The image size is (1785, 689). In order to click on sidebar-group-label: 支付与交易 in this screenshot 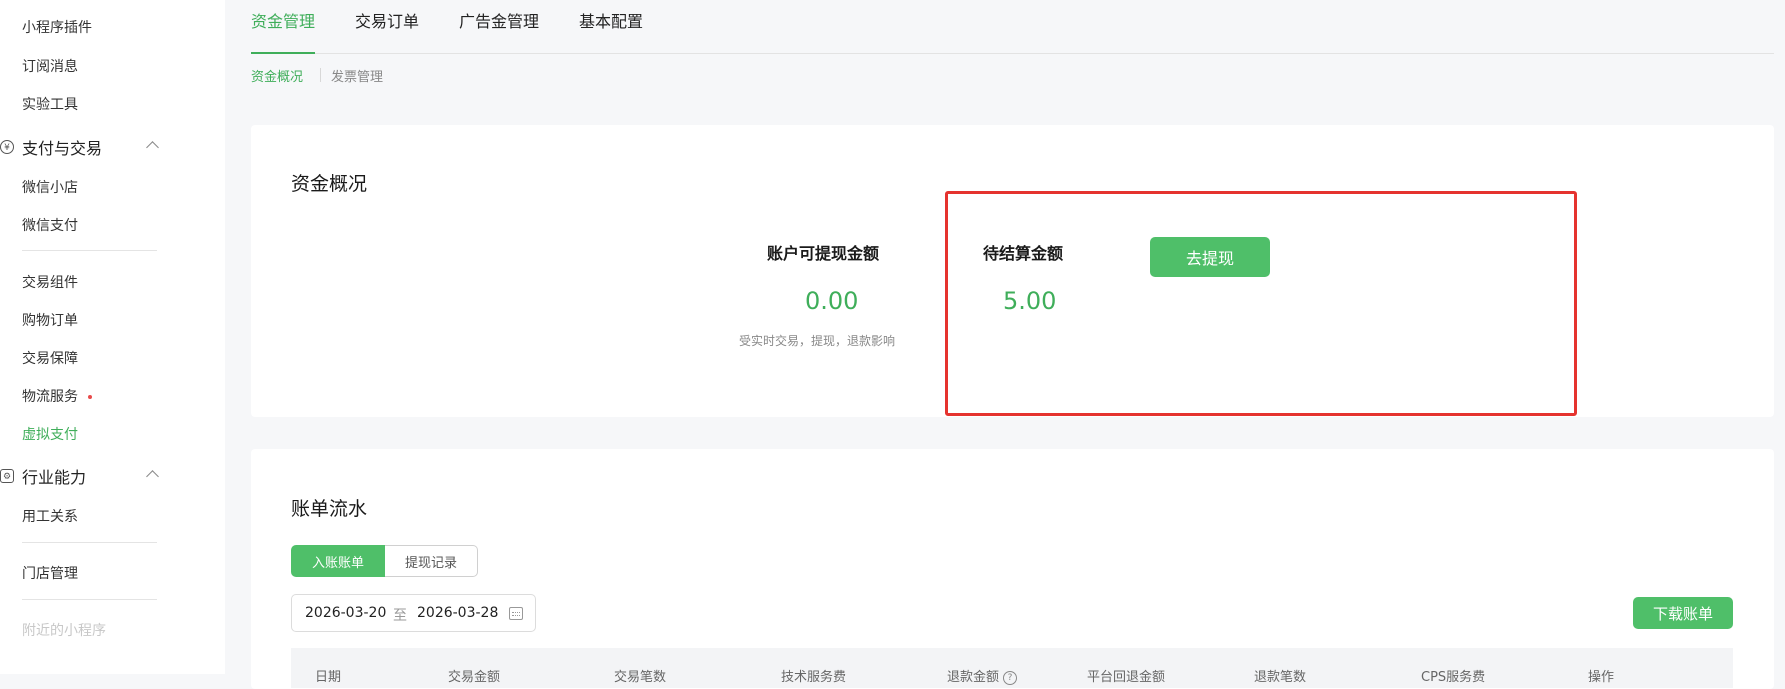, I will do `click(62, 148)`.